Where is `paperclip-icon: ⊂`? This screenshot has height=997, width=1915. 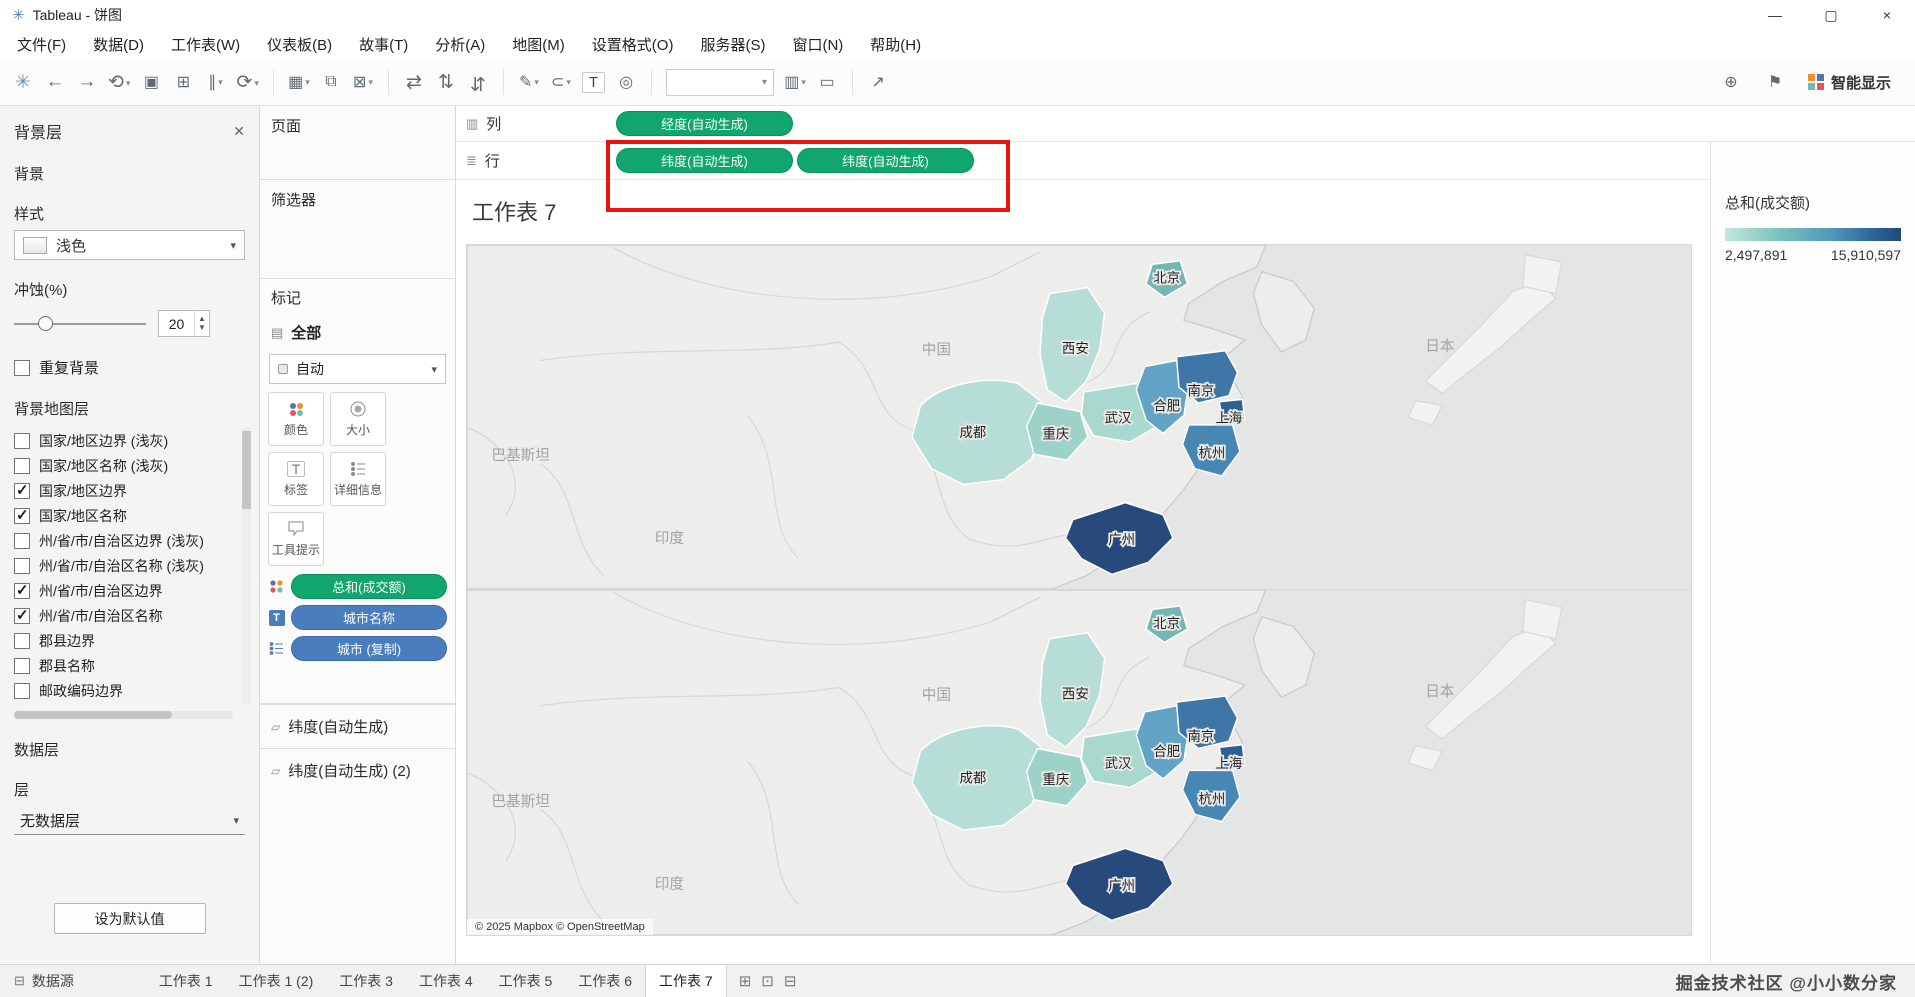
paperclip-icon: ⊂ is located at coordinates (561, 82).